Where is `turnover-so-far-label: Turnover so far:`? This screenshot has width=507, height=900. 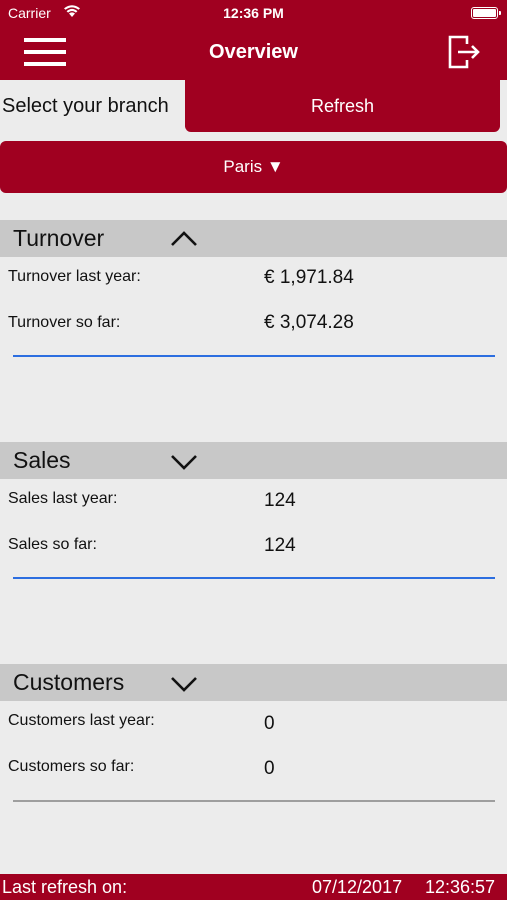
turnover-so-far-label: Turnover so far: is located at coordinates (64, 322).